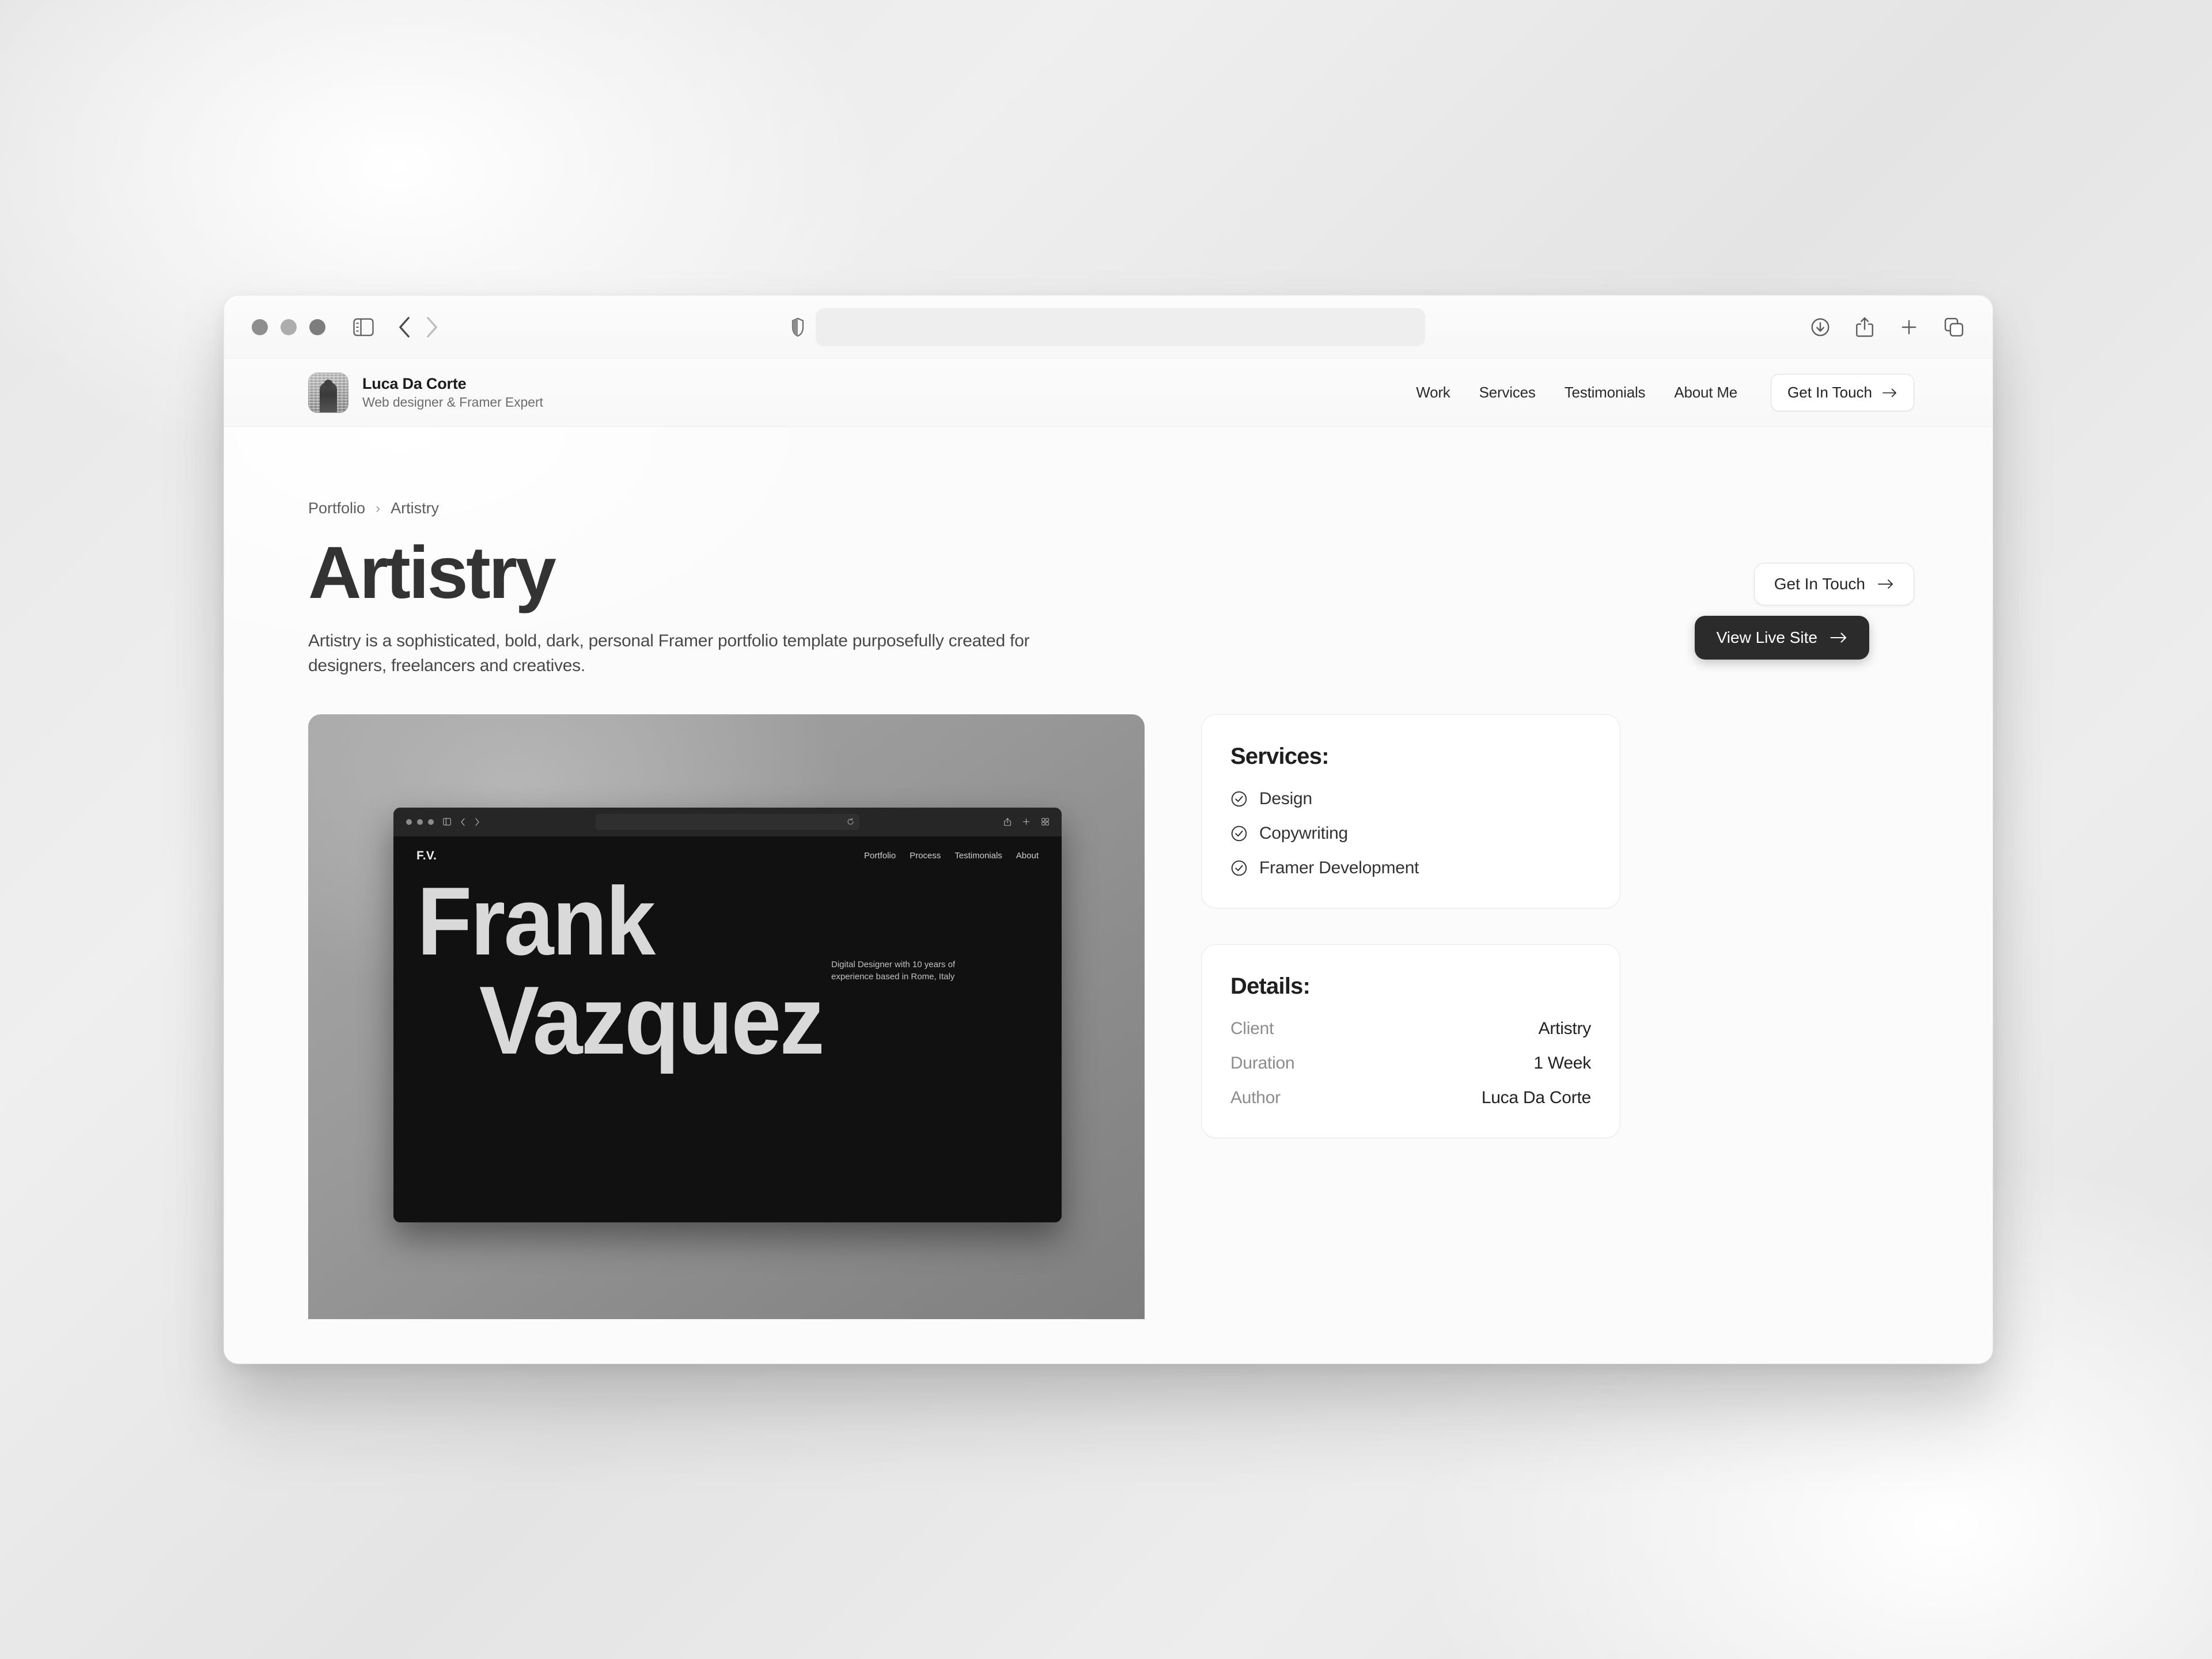 This screenshot has width=2212, height=1659. What do you see at coordinates (415, 508) in the screenshot?
I see `breadcrumb-current: Artistry` at bounding box center [415, 508].